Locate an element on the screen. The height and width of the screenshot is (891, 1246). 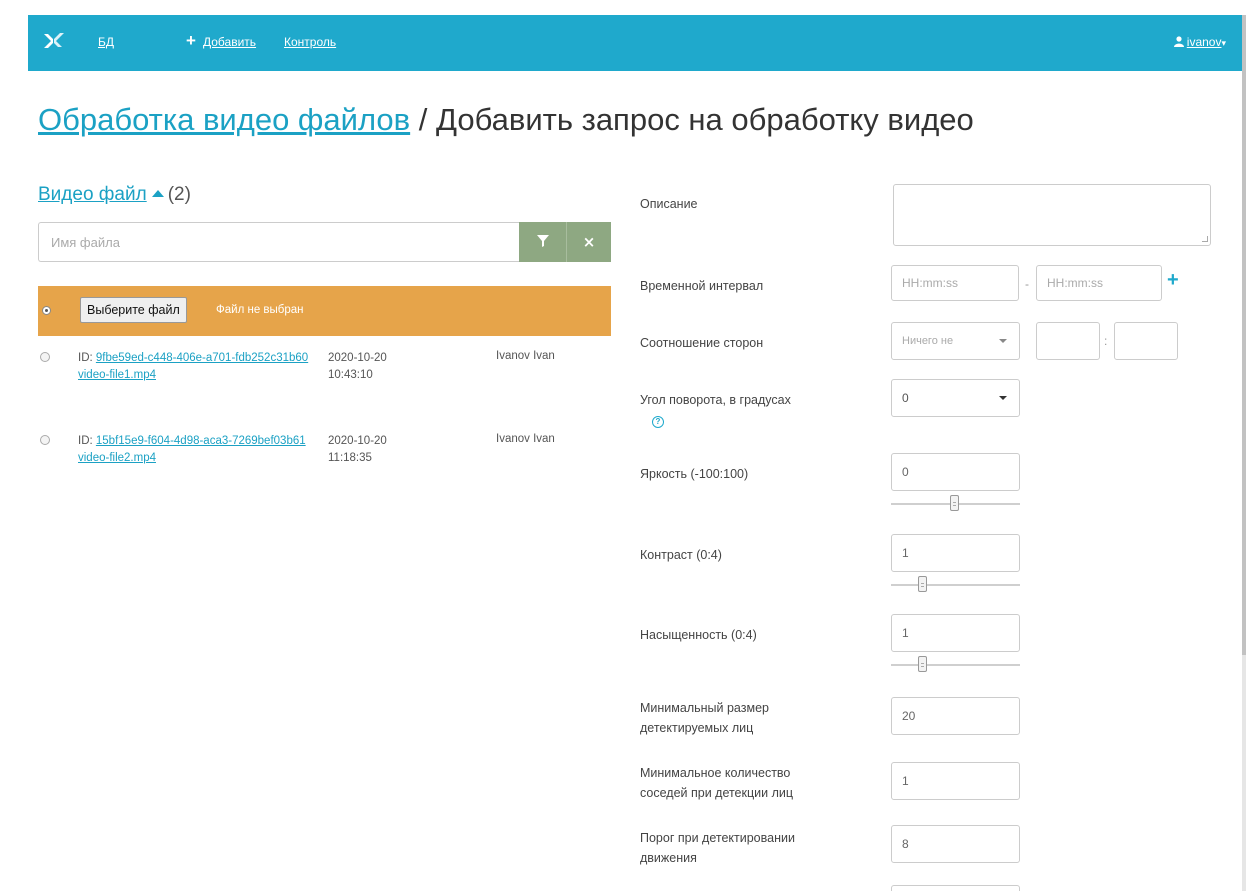
aspect-ratio-label: Соотношение сторон is located at coordinates (702, 343).